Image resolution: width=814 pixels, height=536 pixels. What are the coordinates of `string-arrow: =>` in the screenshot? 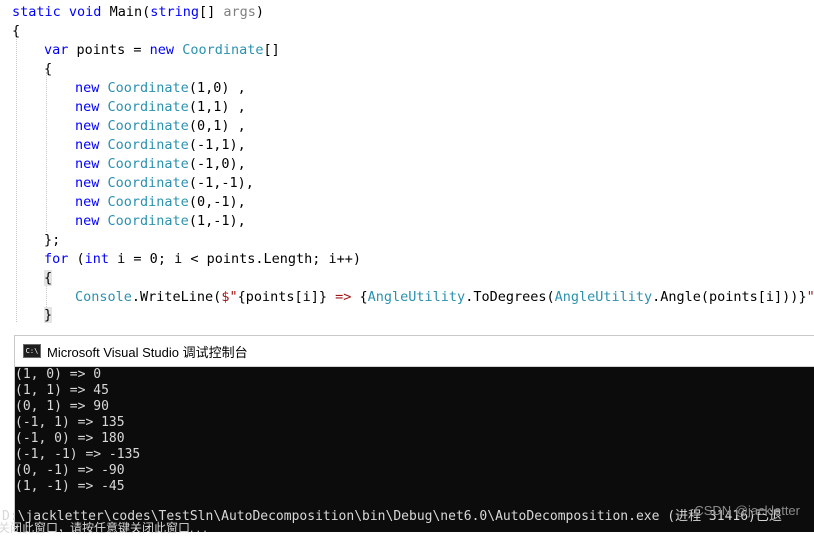 It's located at (343, 297).